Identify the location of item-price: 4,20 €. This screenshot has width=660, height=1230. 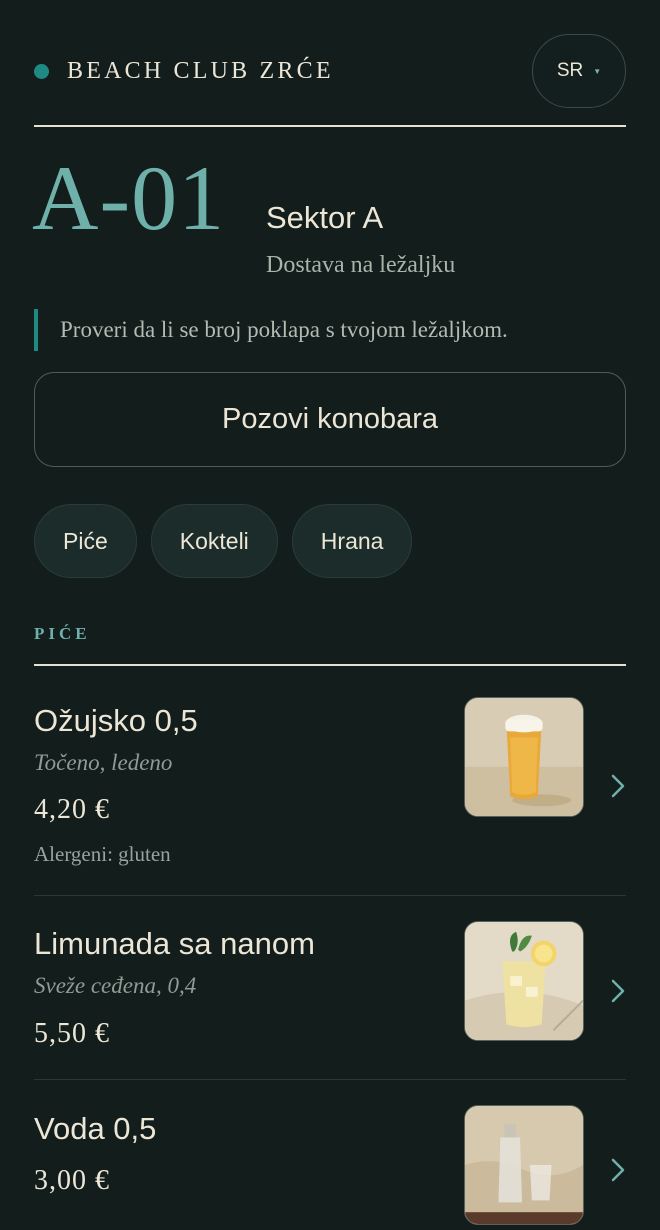
(72, 809).